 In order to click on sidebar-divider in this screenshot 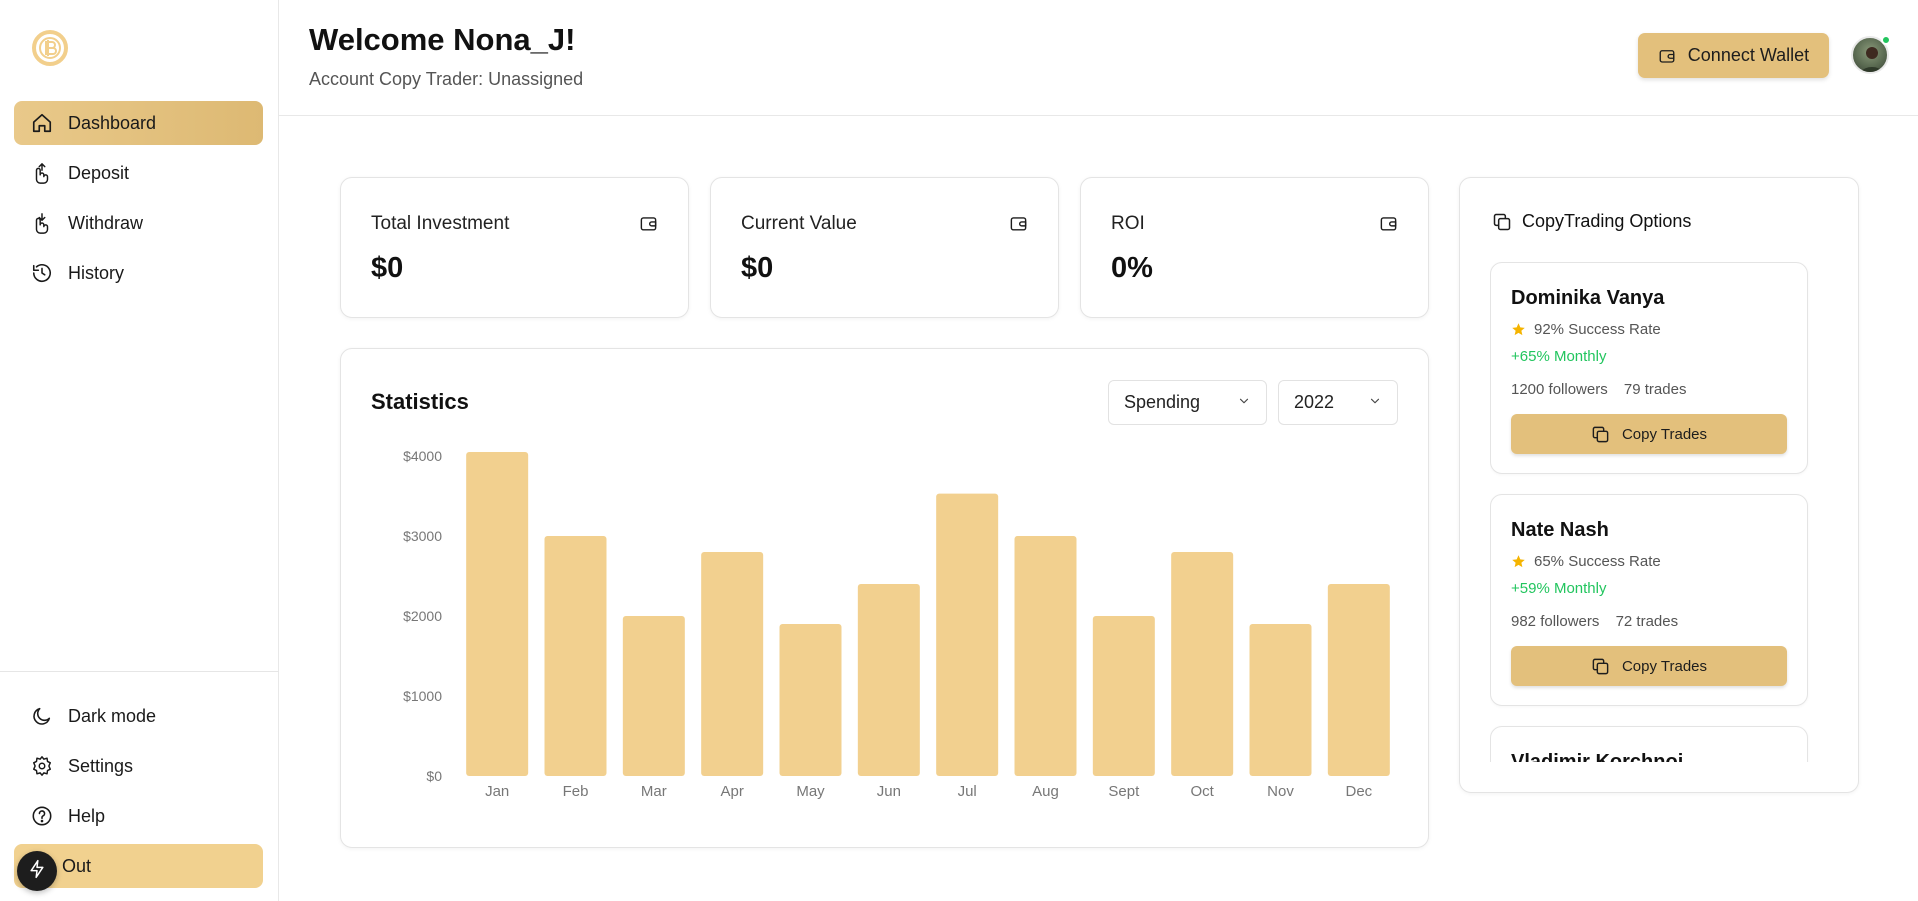, I will do `click(139, 671)`.